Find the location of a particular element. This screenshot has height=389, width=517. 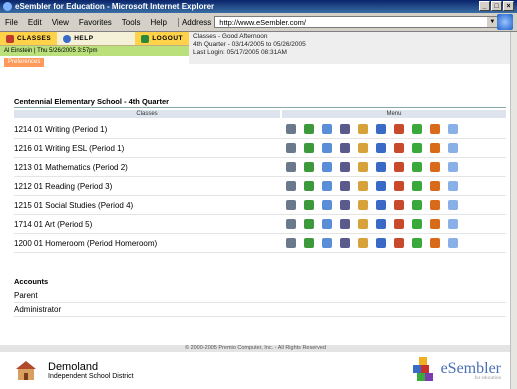

account-parent: Parent is located at coordinates (260, 296).